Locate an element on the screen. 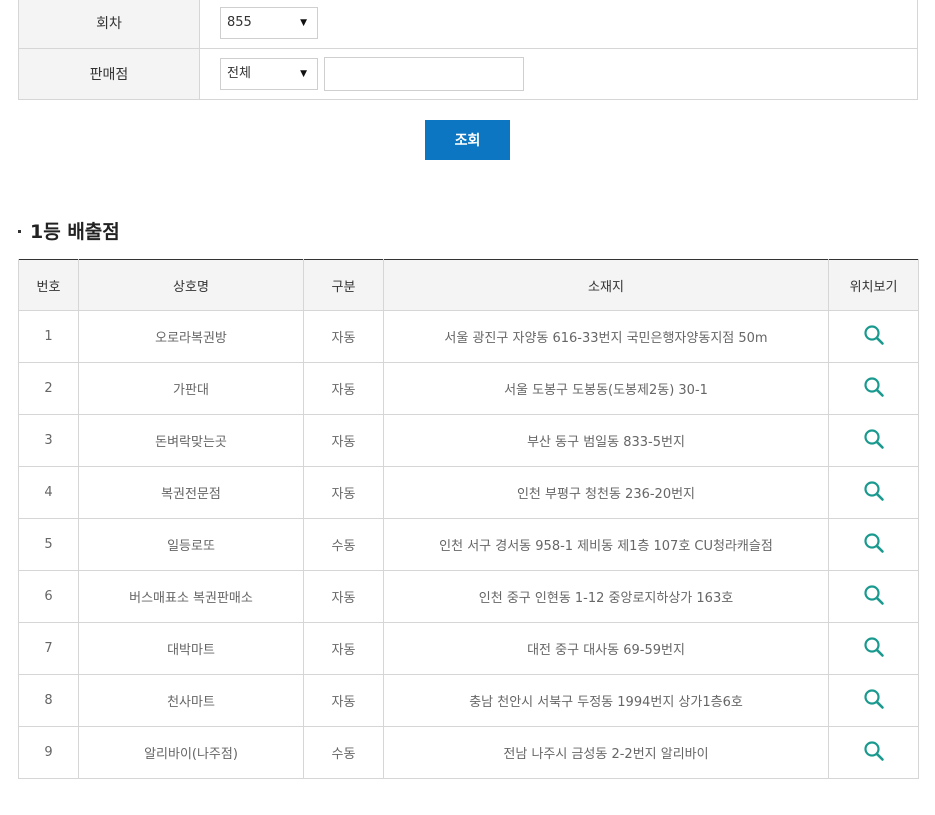  store-name: 알리바이(나주점) is located at coordinates (191, 752).